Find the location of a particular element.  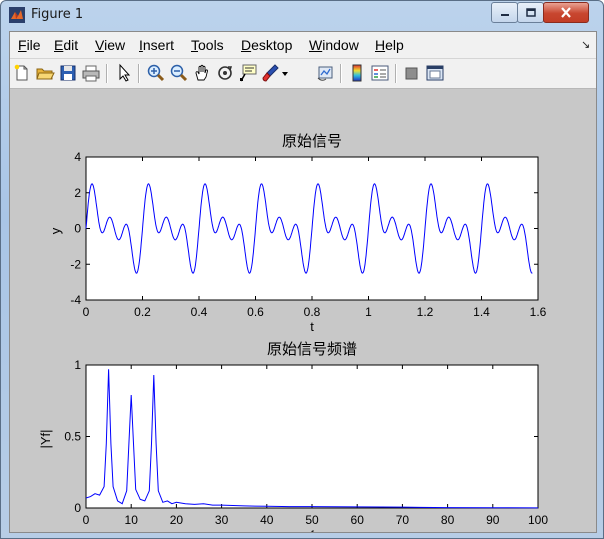

menu-desktop-mnemonic: D is located at coordinates (246, 45).